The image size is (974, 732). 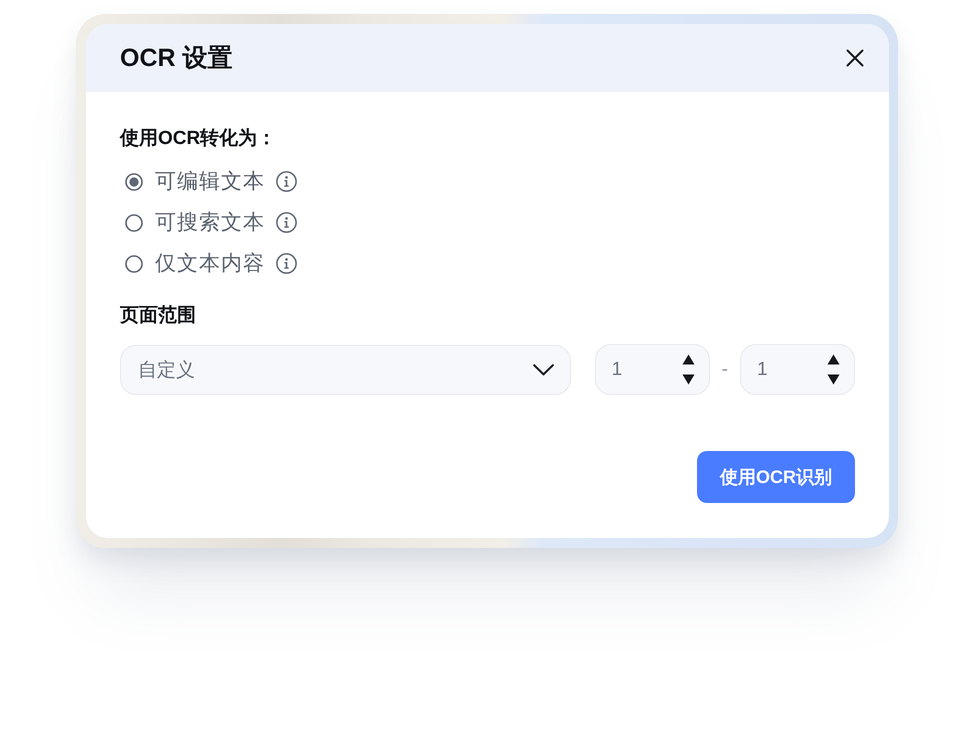 What do you see at coordinates (776, 477) in the screenshot?
I see `ocr-recognize-button: 使用OCR识别` at bounding box center [776, 477].